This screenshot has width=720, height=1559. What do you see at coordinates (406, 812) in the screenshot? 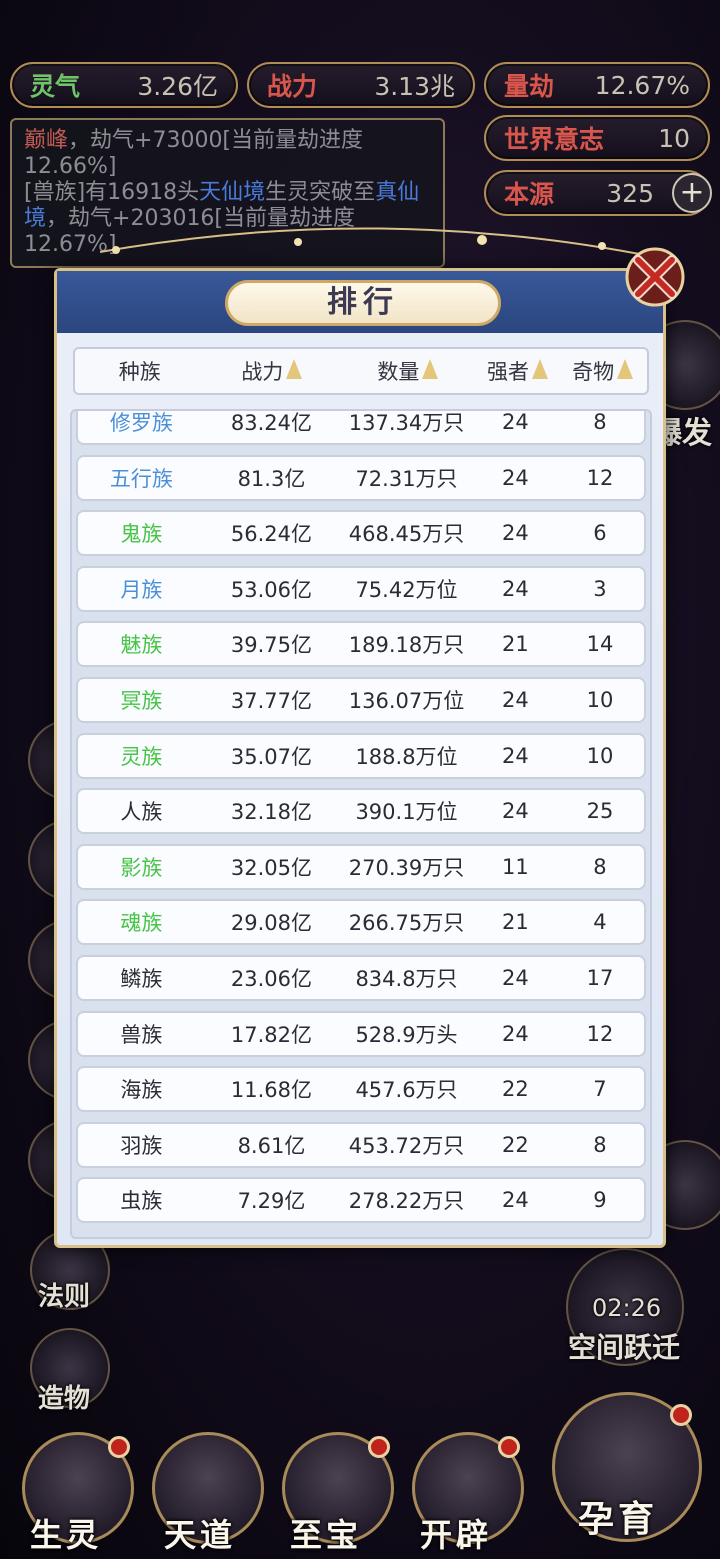
I see `count-cell: 390.1万位` at bounding box center [406, 812].